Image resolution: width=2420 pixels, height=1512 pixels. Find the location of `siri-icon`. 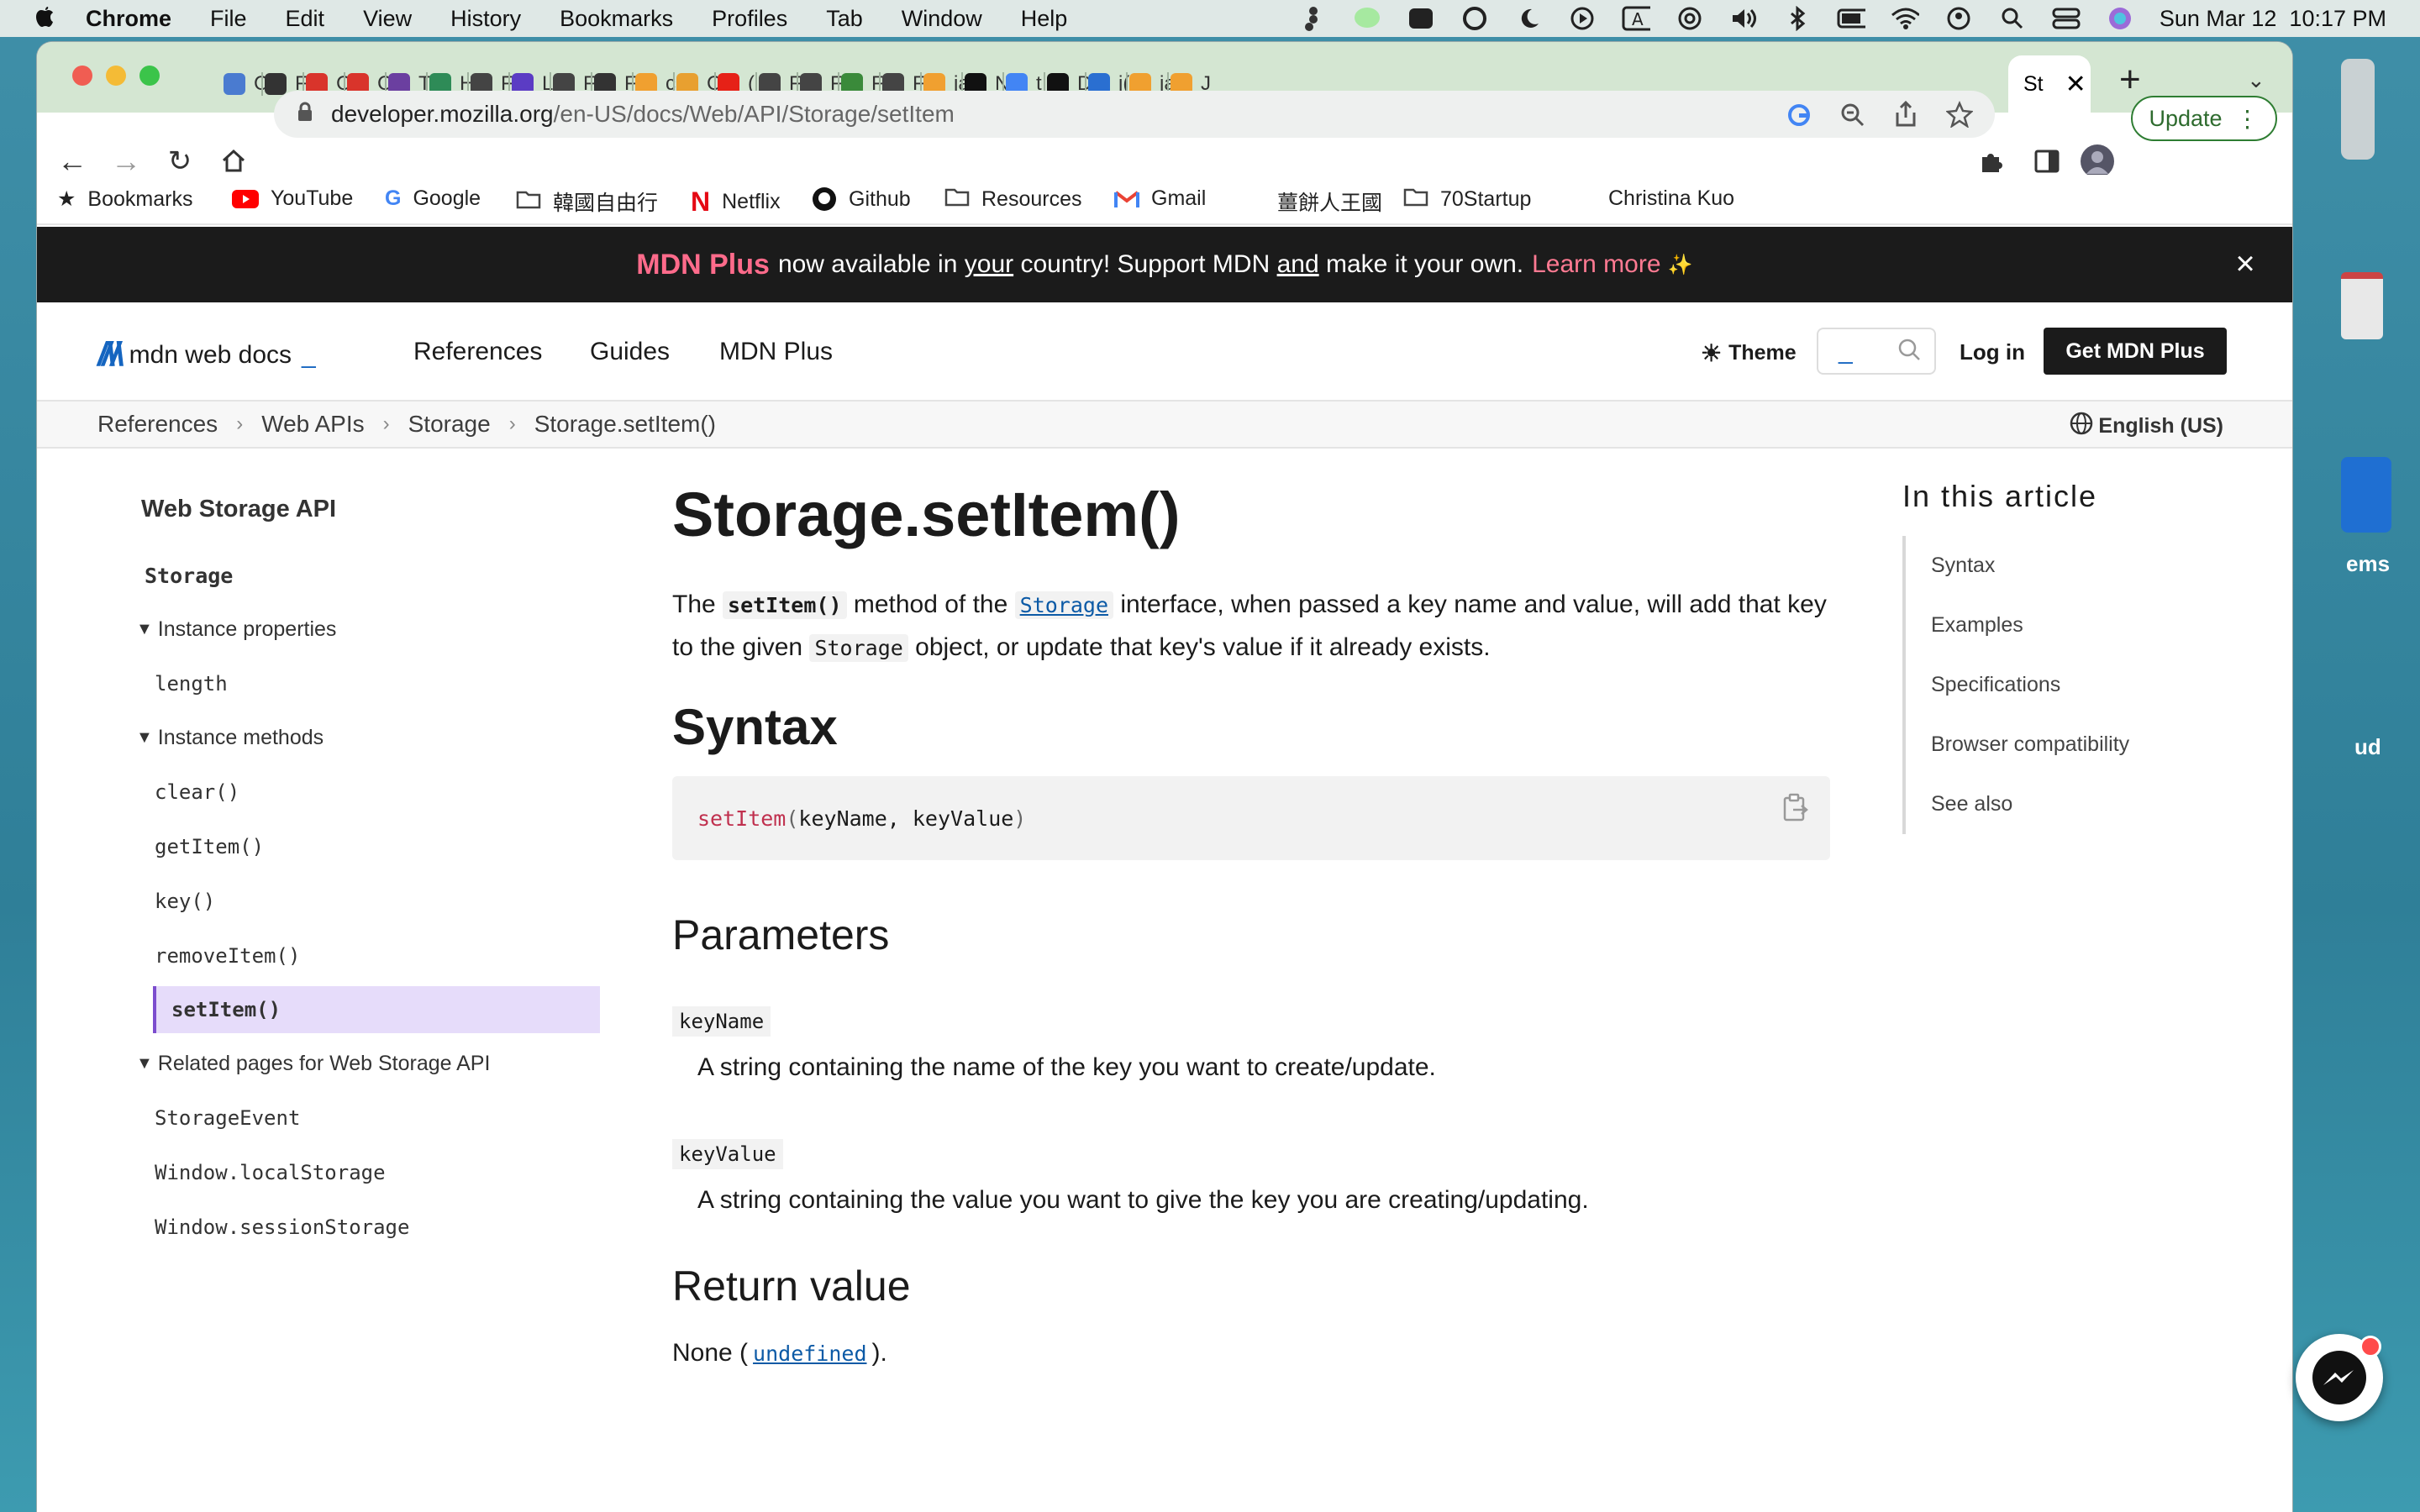

siri-icon is located at coordinates (2120, 18).